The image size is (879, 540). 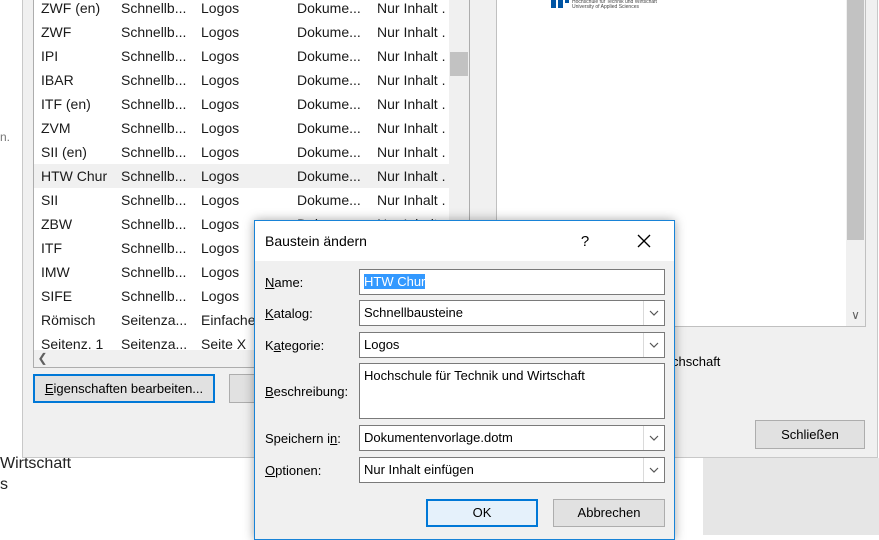 What do you see at coordinates (241, 200) in the screenshot?
I see `list-item: SII Schnellb... Logos Dokume... Nur Inhalt .` at bounding box center [241, 200].